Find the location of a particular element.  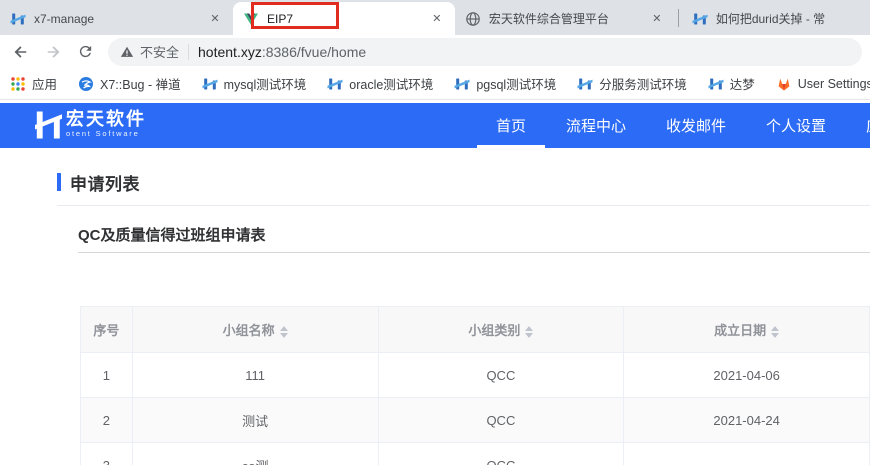

security-label: 不安全 is located at coordinates (160, 52).